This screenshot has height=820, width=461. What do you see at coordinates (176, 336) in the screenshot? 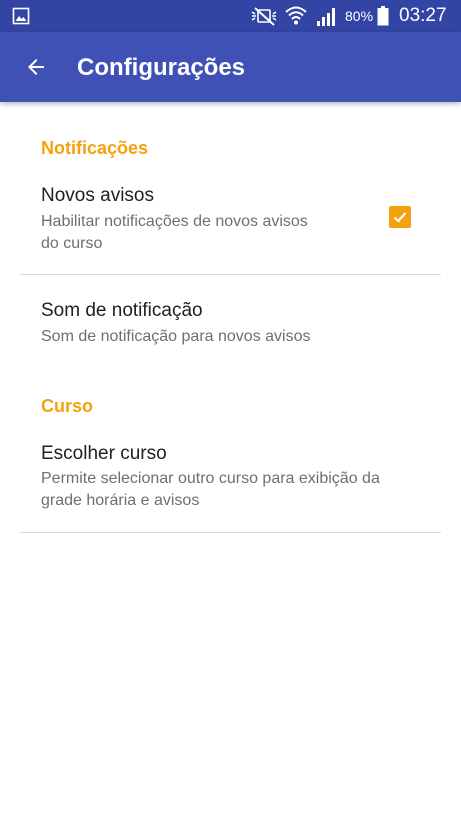
I see `pref-notification-sound-summary: Som de notificação para novos avisos` at bounding box center [176, 336].